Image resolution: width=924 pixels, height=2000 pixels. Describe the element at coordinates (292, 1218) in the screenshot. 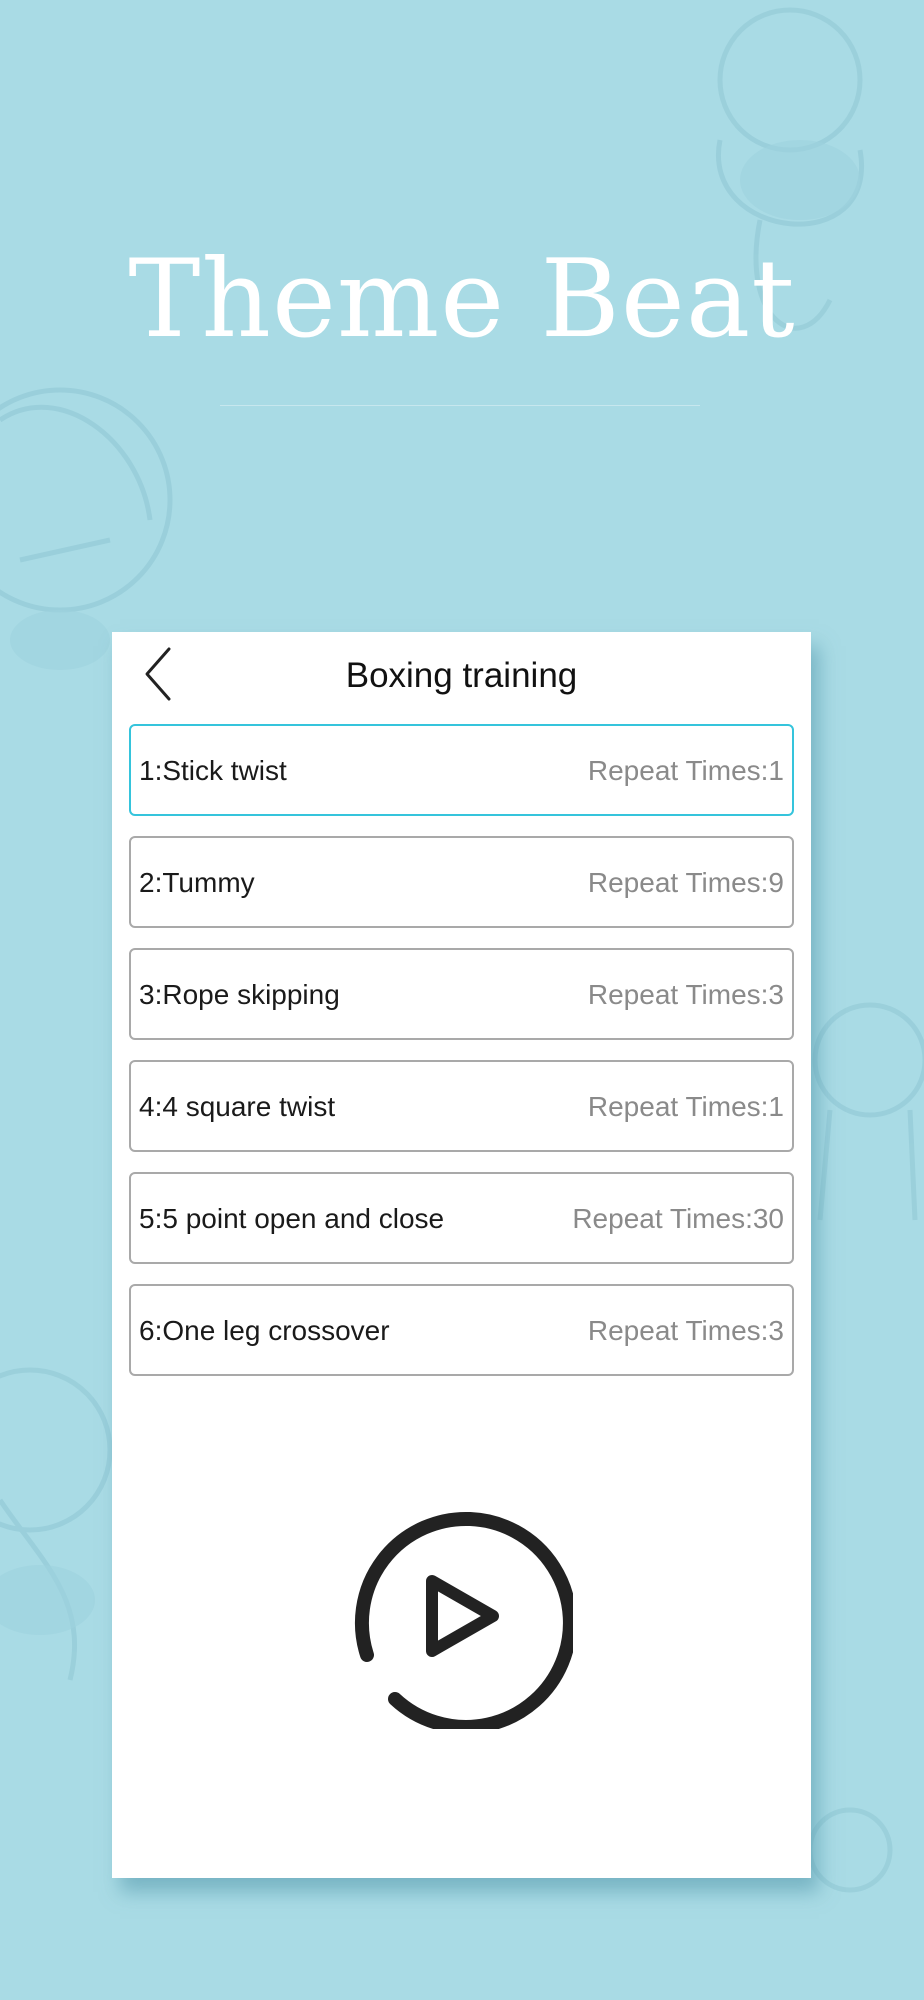

I see `exercise-name: 5:5 point open and close` at that location.